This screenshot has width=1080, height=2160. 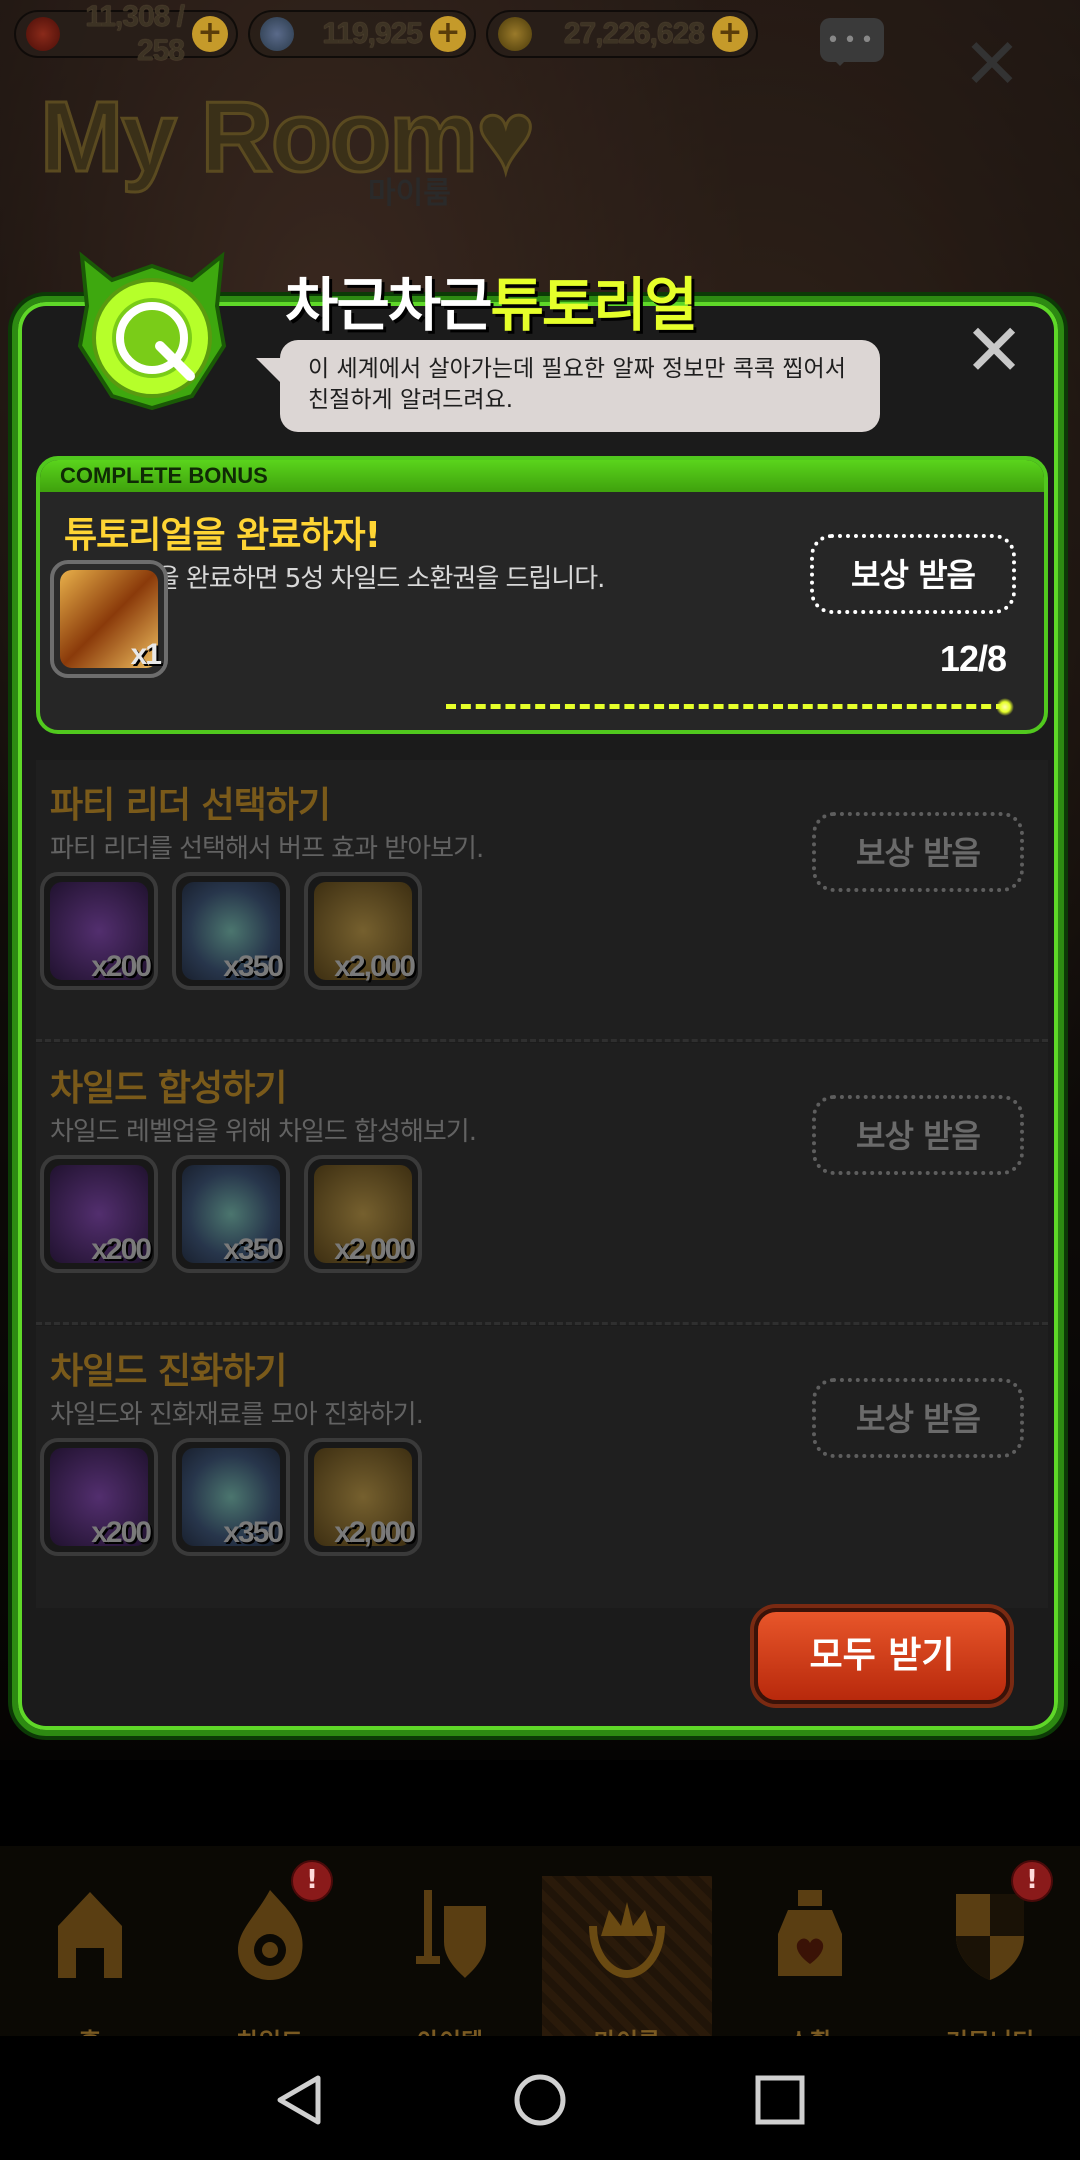 What do you see at coordinates (263, 1132) in the screenshot?
I see `quest-description: 차일드 레벨업을 위해 차일드 합성해보기.` at bounding box center [263, 1132].